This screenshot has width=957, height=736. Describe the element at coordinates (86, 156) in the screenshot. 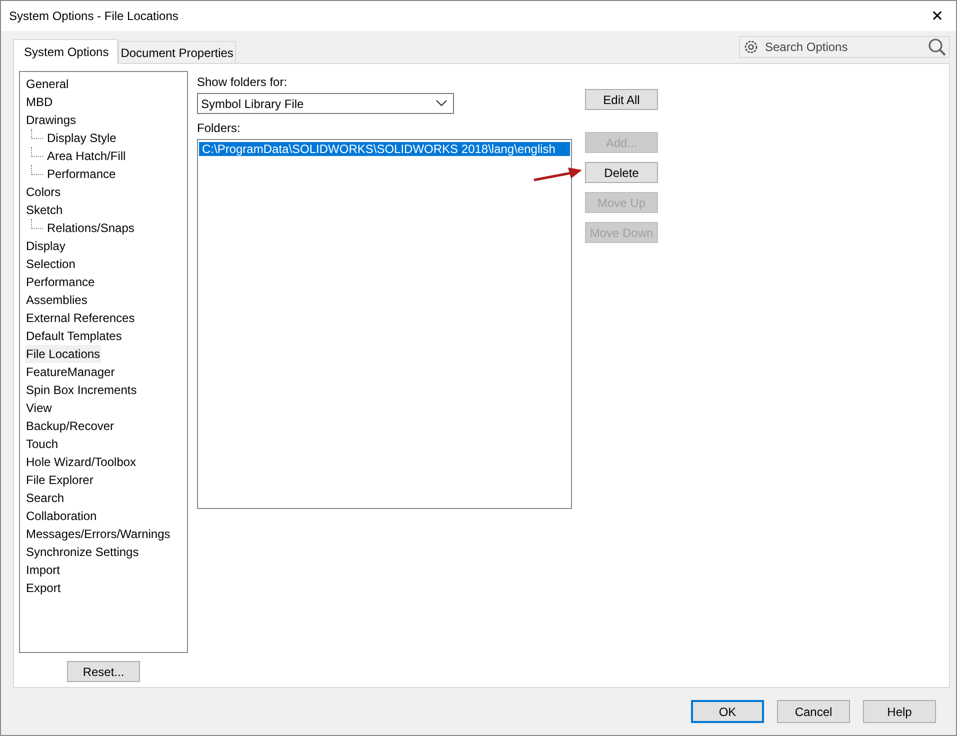

I see `tree-item: Area Hatch/Fill` at that location.